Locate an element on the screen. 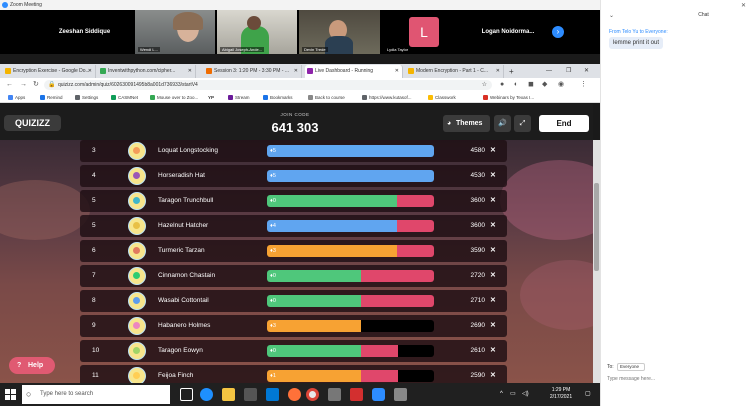  new-tab-button: + is located at coordinates (512, 71).